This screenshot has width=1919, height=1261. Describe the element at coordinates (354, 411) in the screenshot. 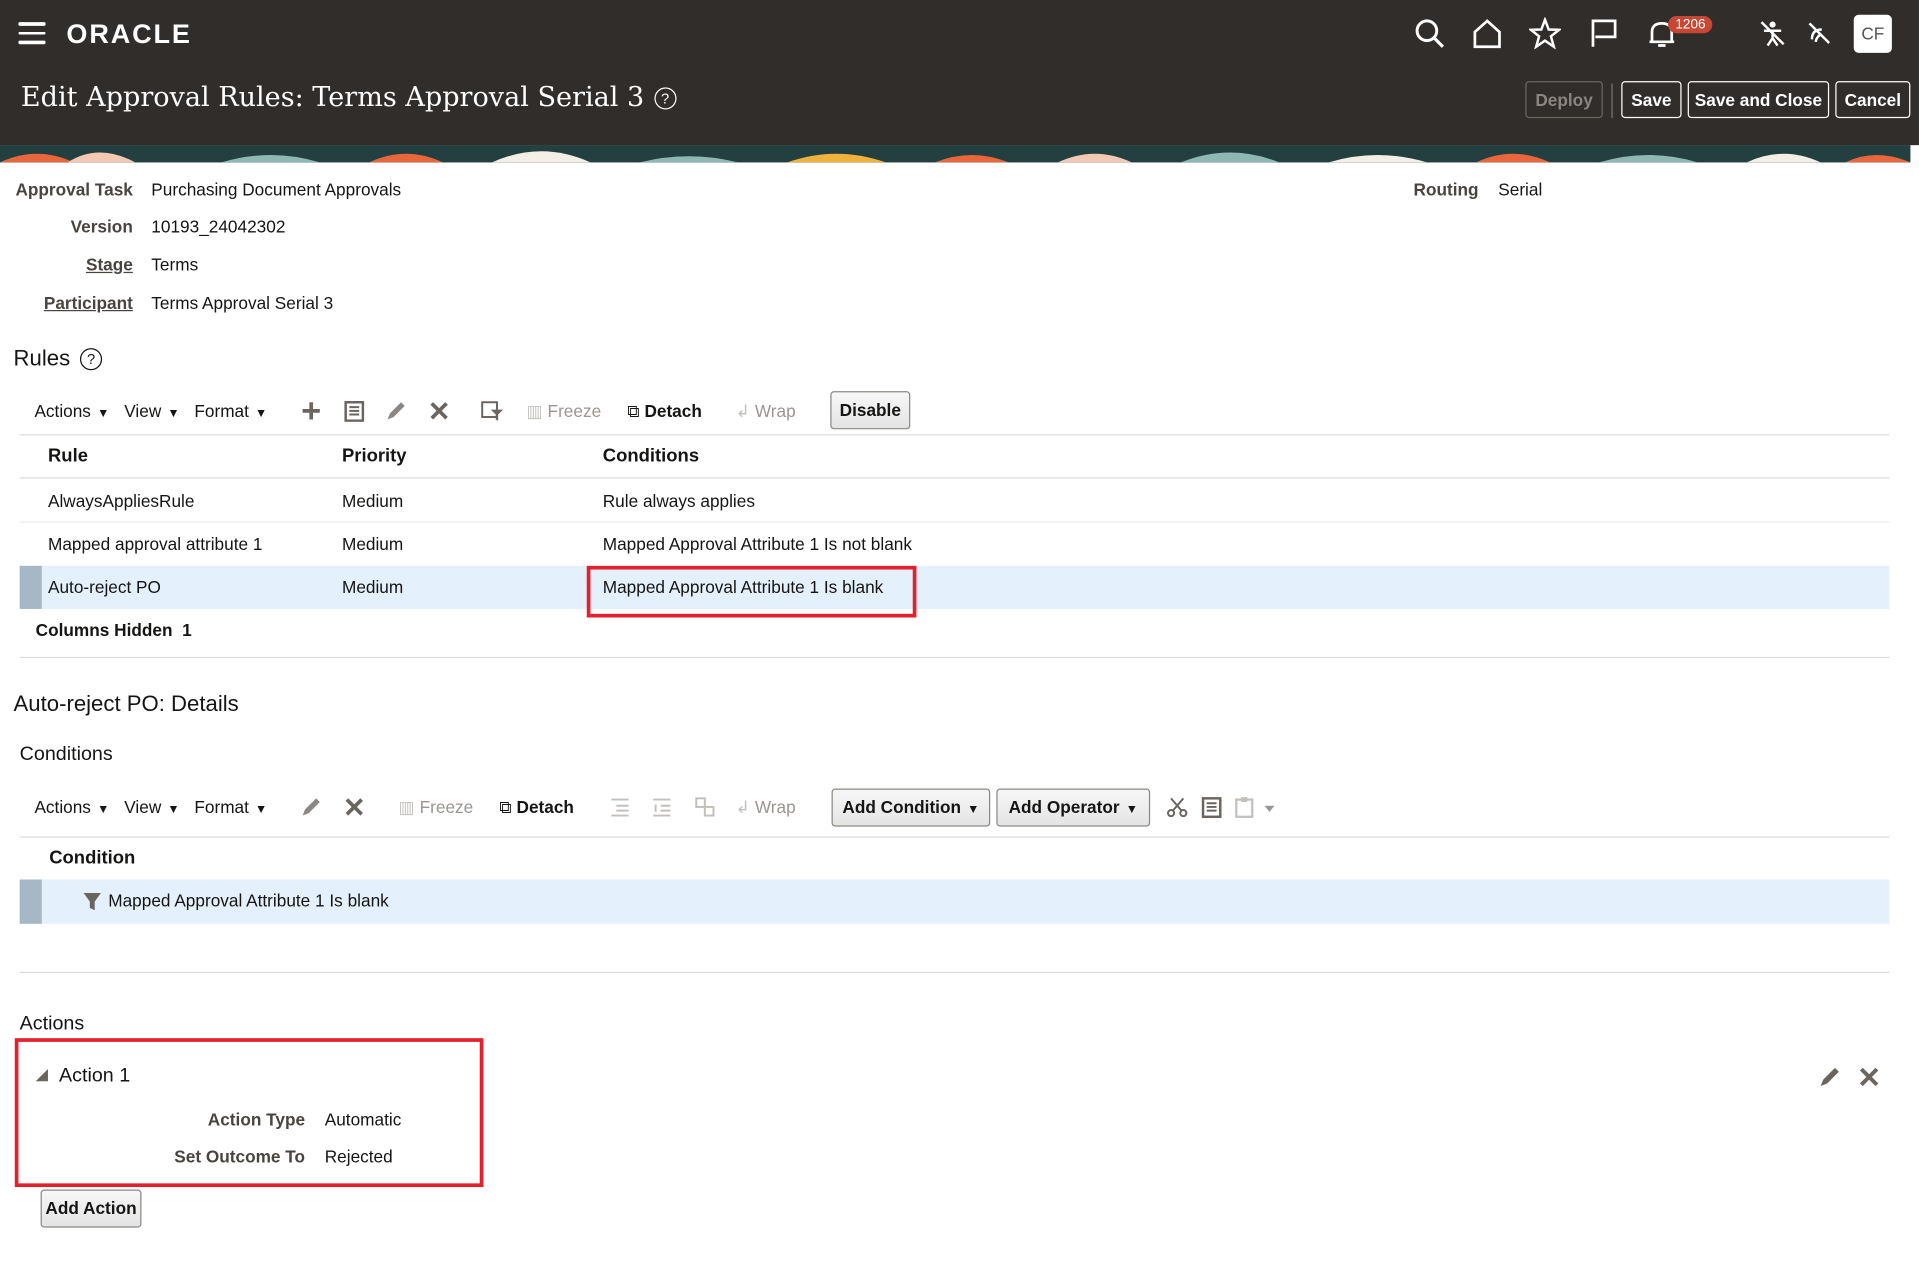

I see `view-details-icon` at that location.